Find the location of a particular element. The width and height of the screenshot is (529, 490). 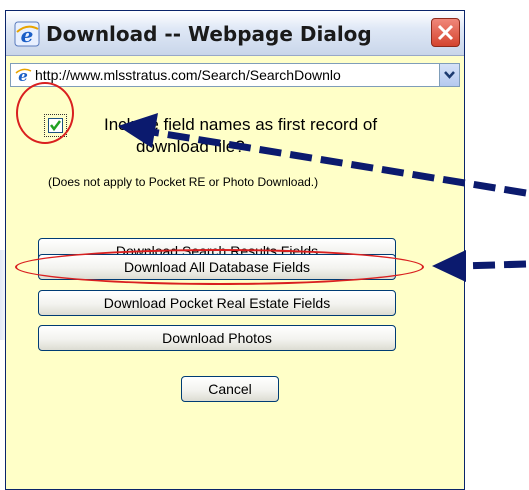

arrow-to-checkbox is located at coordinates (322, 155).